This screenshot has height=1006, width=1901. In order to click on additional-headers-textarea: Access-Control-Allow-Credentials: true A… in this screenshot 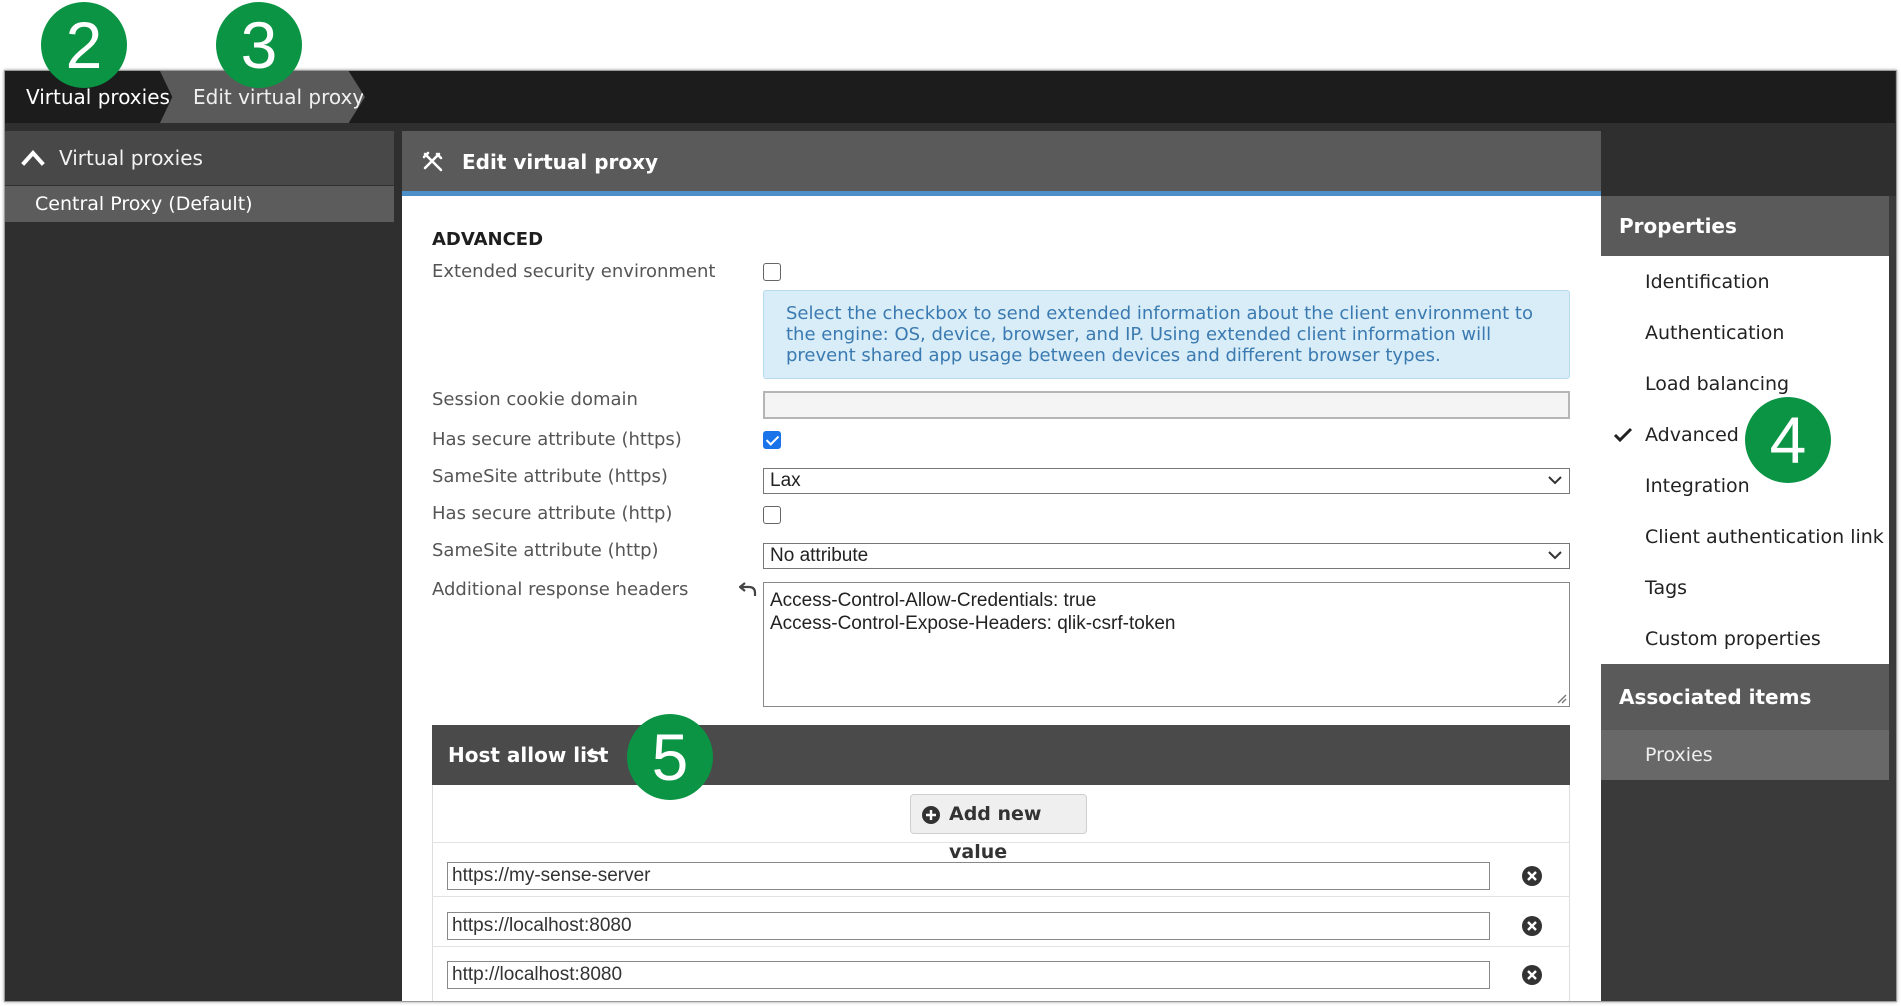, I will do `click(1166, 644)`.